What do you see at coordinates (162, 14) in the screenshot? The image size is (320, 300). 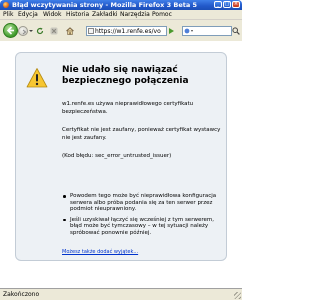 I see `menu-pomoc: Pomoc` at bounding box center [162, 14].